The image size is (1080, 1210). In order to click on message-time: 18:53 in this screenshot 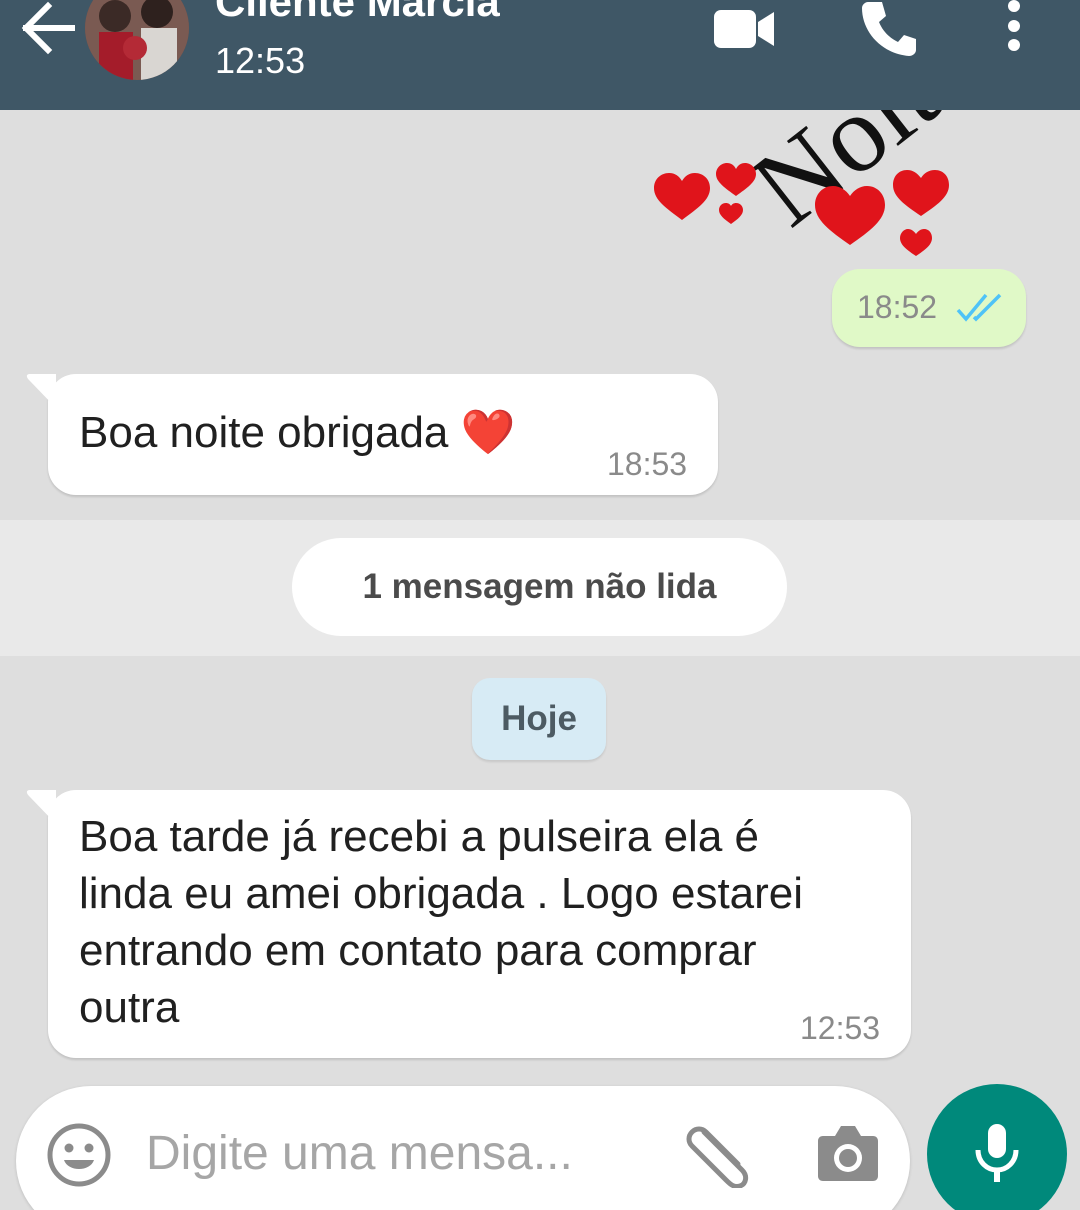, I will do `click(647, 464)`.